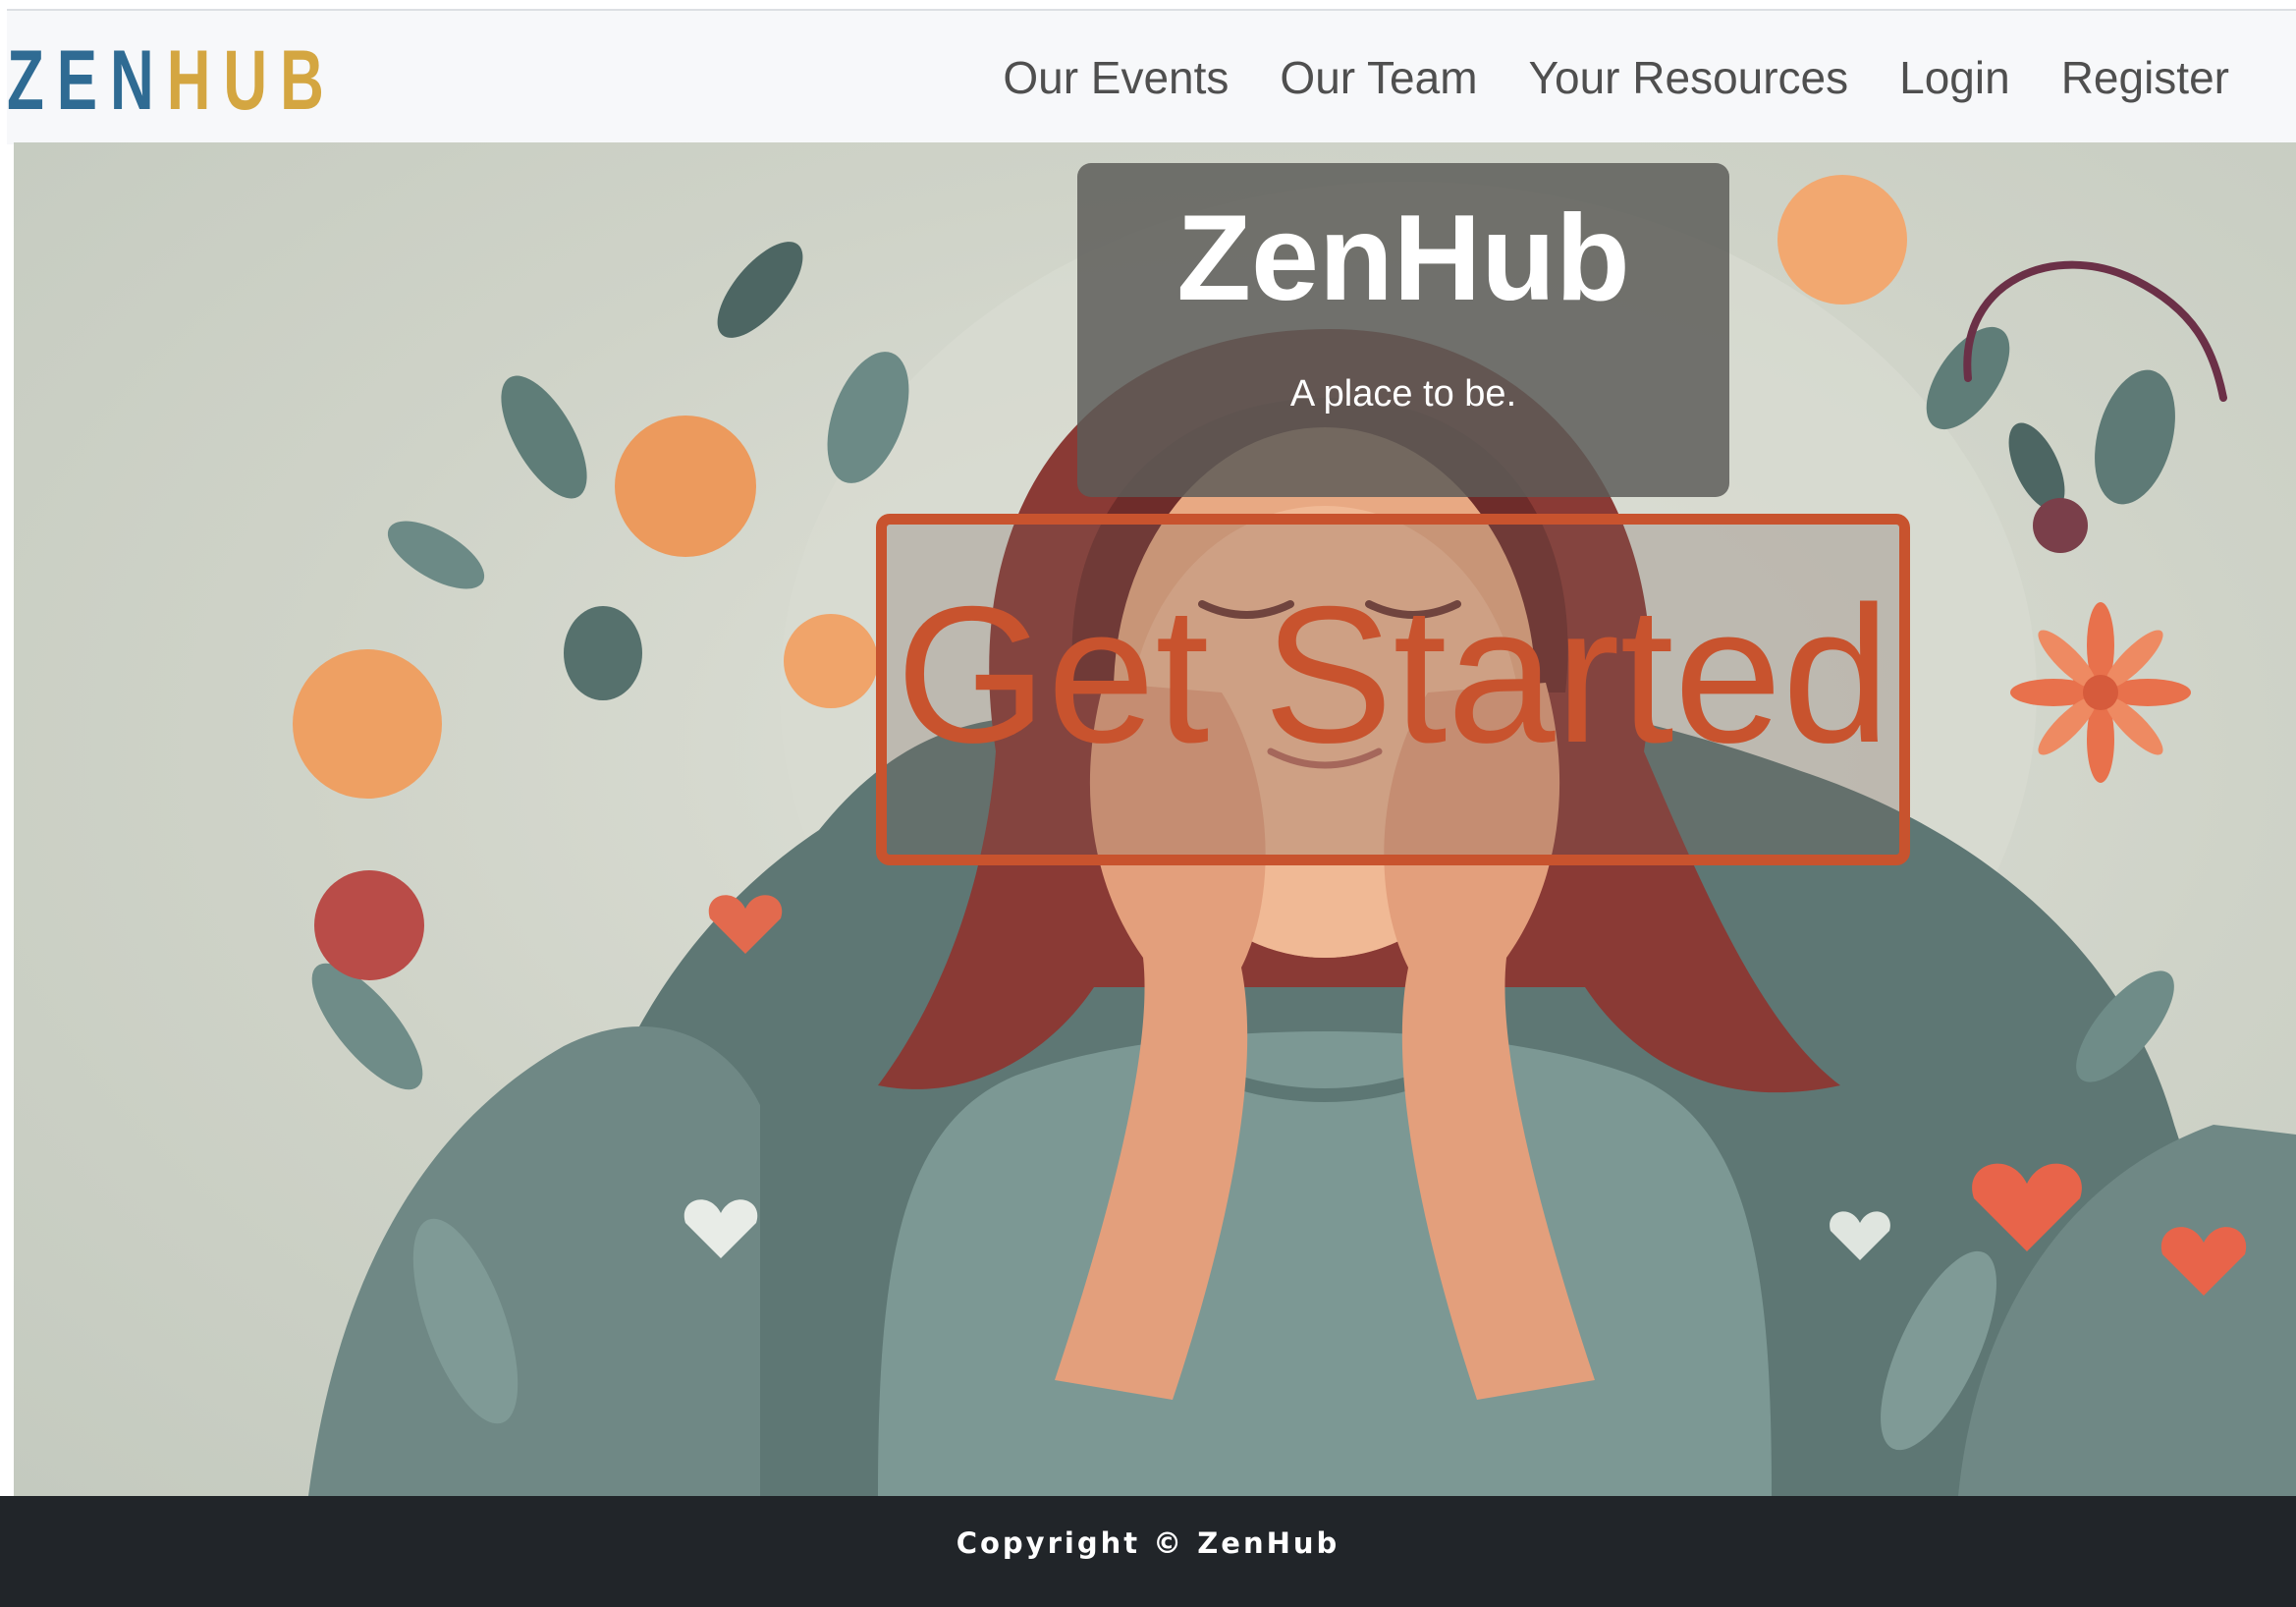 The height and width of the screenshot is (1607, 2296). I want to click on nav-link-our-events: Our Events, so click(1116, 77).